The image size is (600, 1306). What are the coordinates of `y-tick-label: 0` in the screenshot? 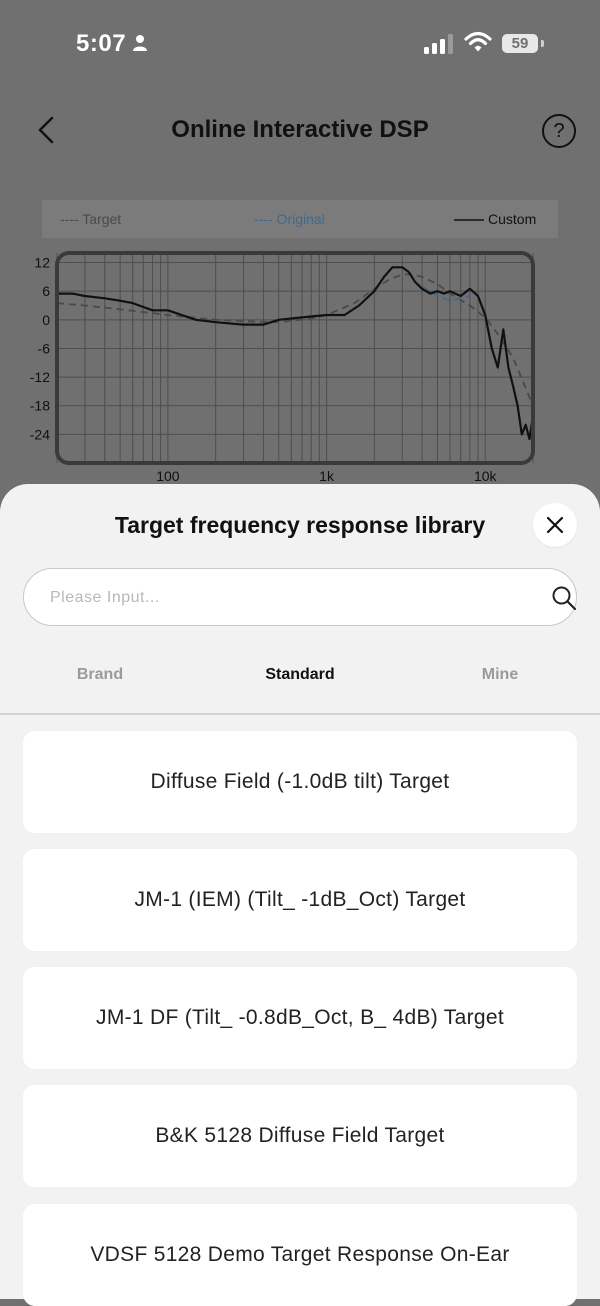 It's located at (46, 320).